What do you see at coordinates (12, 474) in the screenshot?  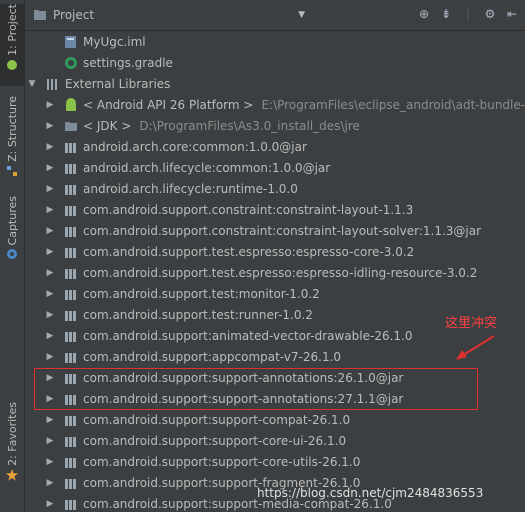 I see `star-icon` at bounding box center [12, 474].